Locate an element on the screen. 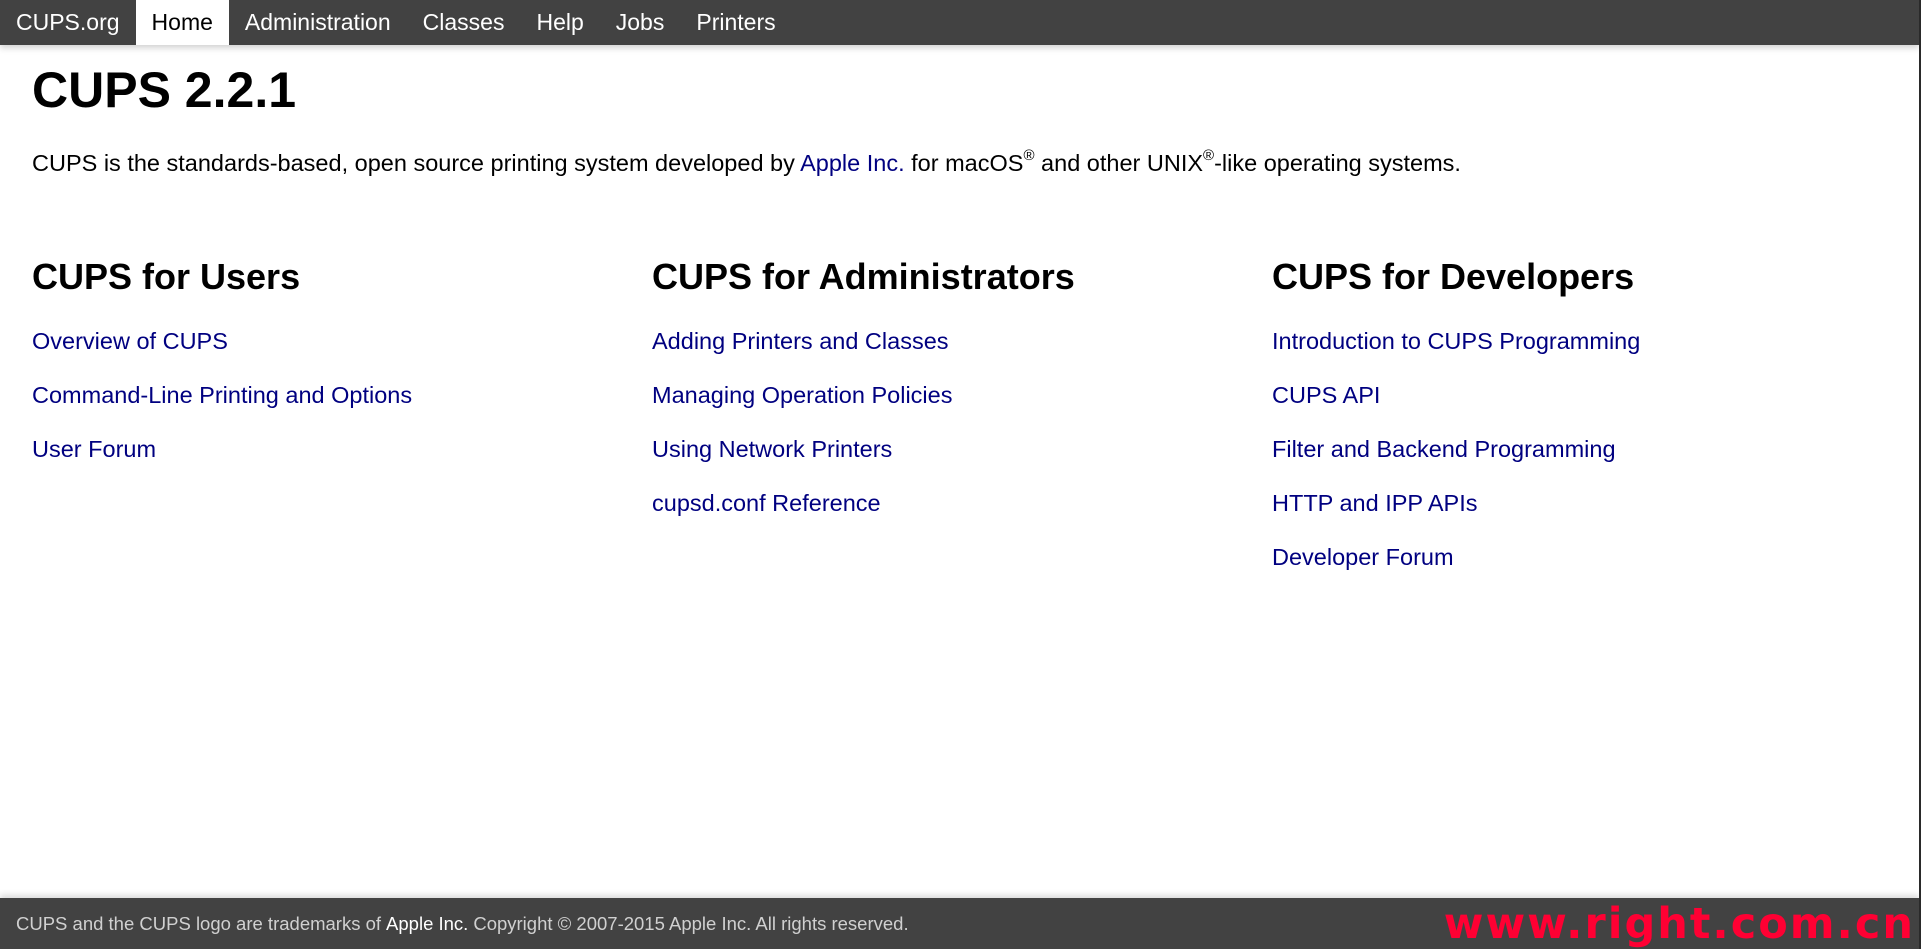 The image size is (1921, 949). nav-tab-home: Home is located at coordinates (182, 22).